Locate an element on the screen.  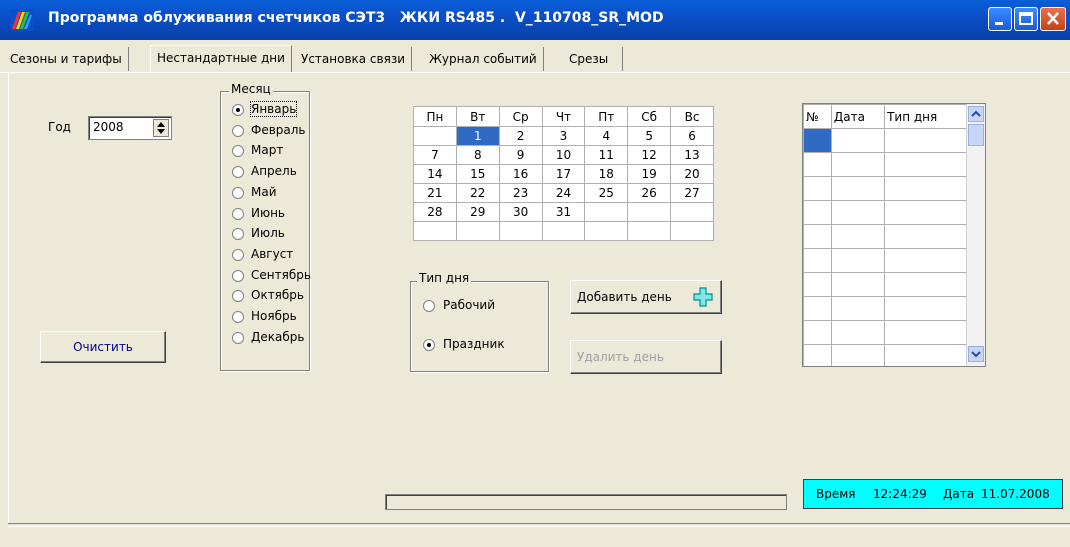
calendar-day-cell: 21 is located at coordinates (435, 193).